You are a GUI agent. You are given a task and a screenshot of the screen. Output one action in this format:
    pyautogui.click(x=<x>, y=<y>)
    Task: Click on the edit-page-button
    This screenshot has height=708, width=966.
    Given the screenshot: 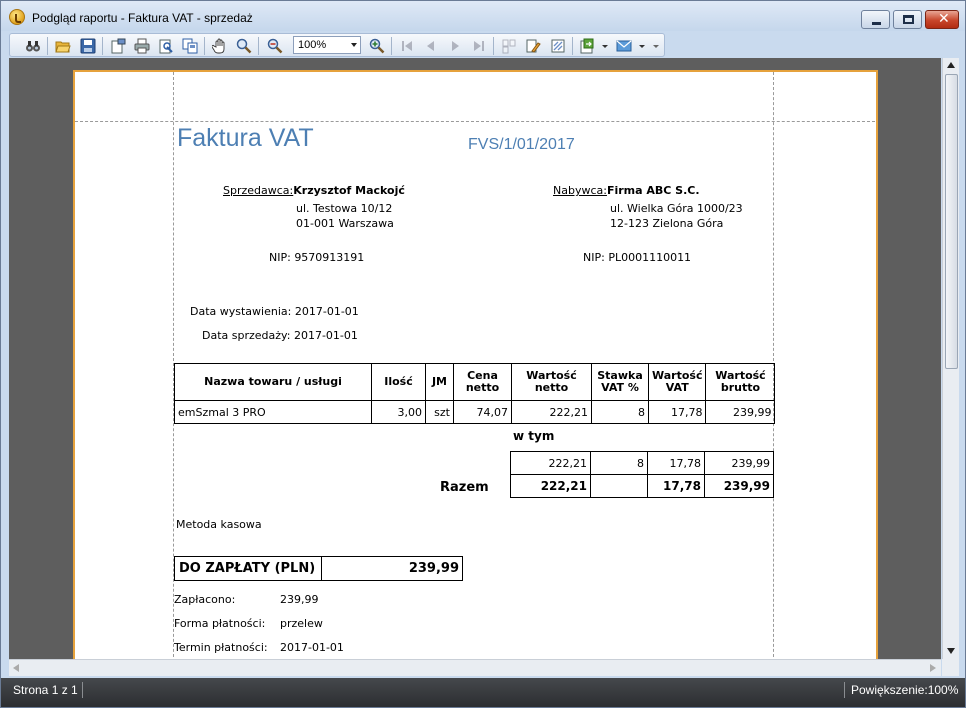 What is the action you would take?
    pyautogui.click(x=533, y=46)
    